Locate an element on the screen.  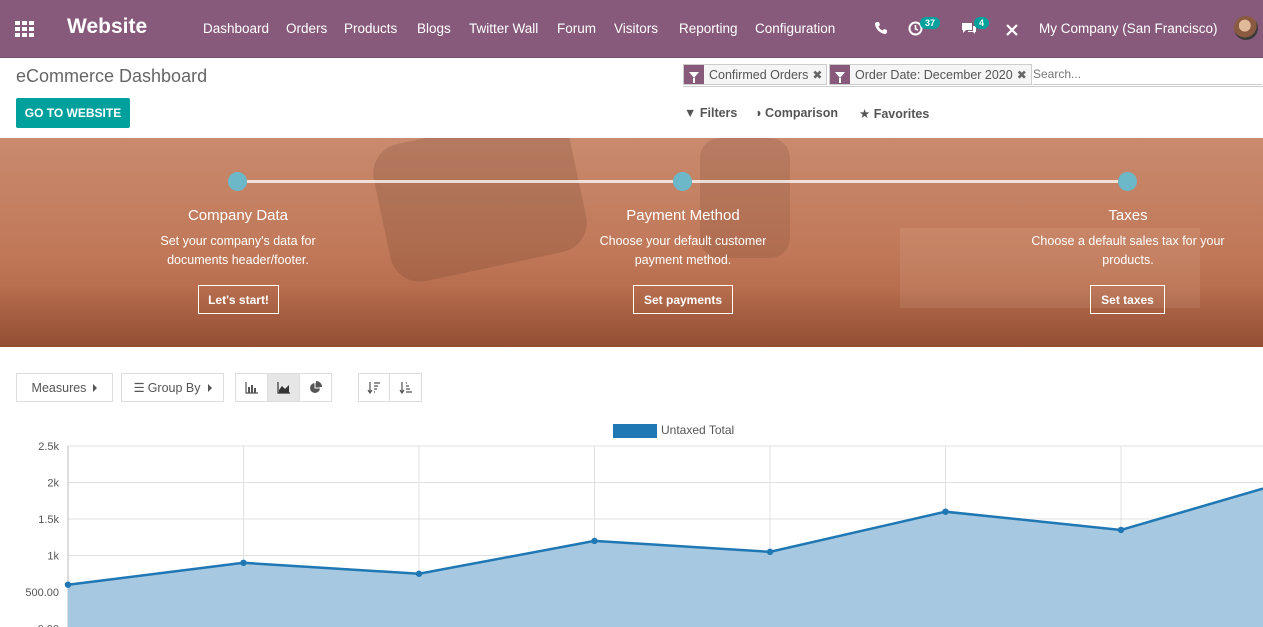
menu-twitter-wall: Twitter Wall is located at coordinates (503, 28).